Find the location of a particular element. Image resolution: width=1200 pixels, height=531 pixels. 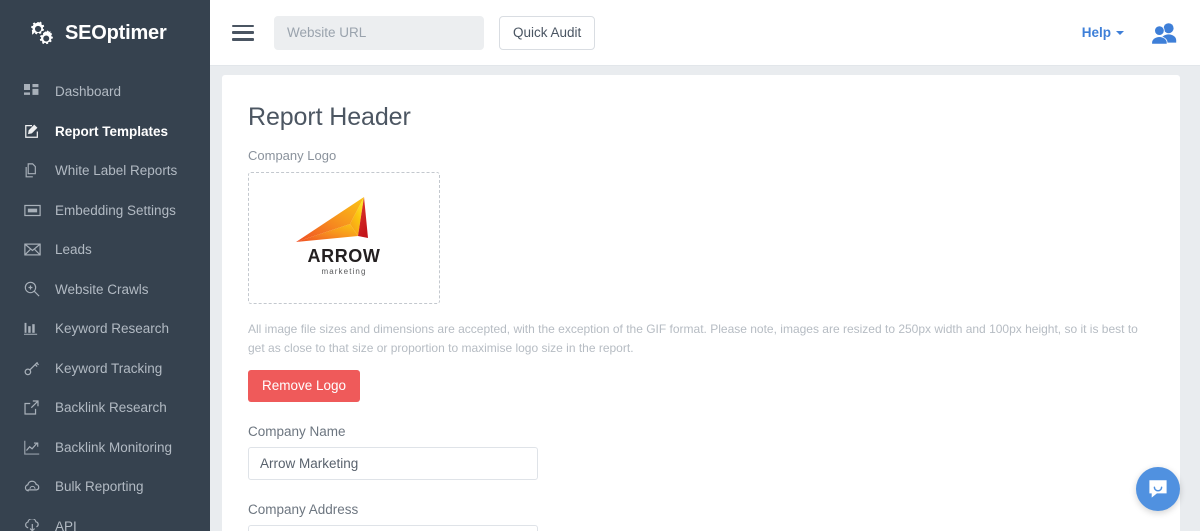

sidebar-item-embedding-settings: Embedding Settings is located at coordinates (105, 211).